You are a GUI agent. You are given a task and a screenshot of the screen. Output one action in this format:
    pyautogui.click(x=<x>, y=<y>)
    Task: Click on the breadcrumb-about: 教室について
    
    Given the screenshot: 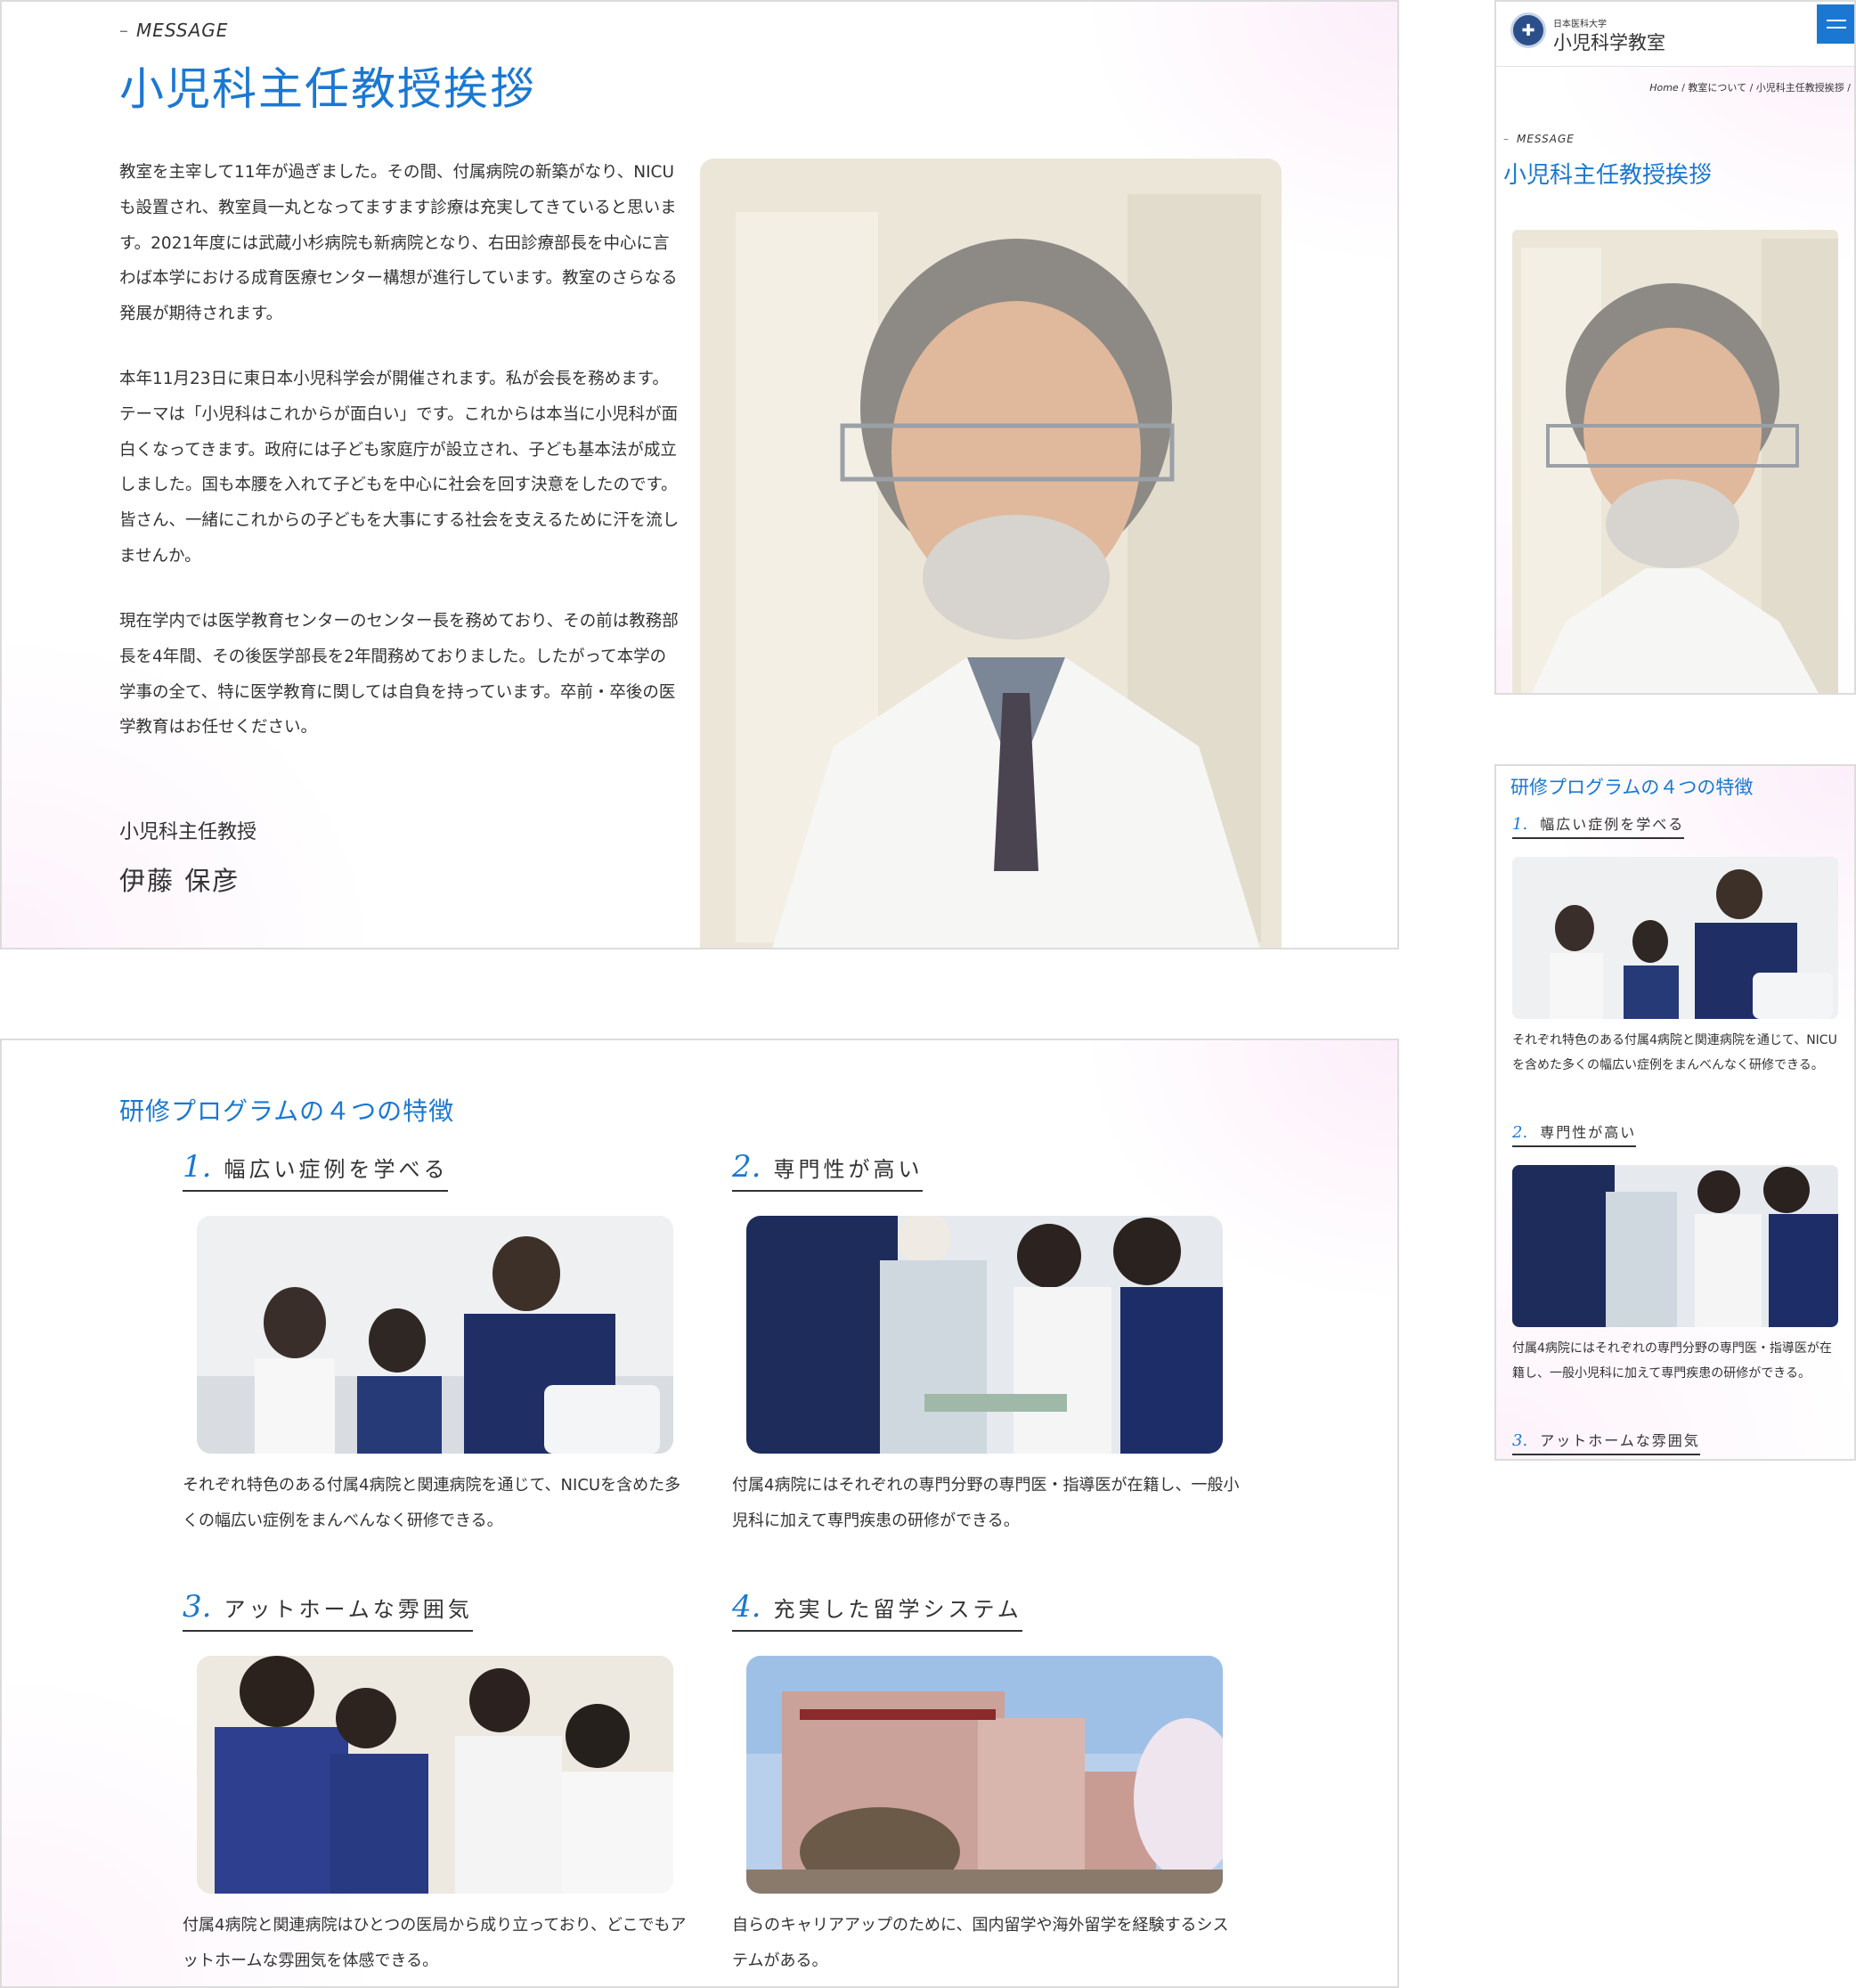 What is the action you would take?
    pyautogui.click(x=1717, y=88)
    